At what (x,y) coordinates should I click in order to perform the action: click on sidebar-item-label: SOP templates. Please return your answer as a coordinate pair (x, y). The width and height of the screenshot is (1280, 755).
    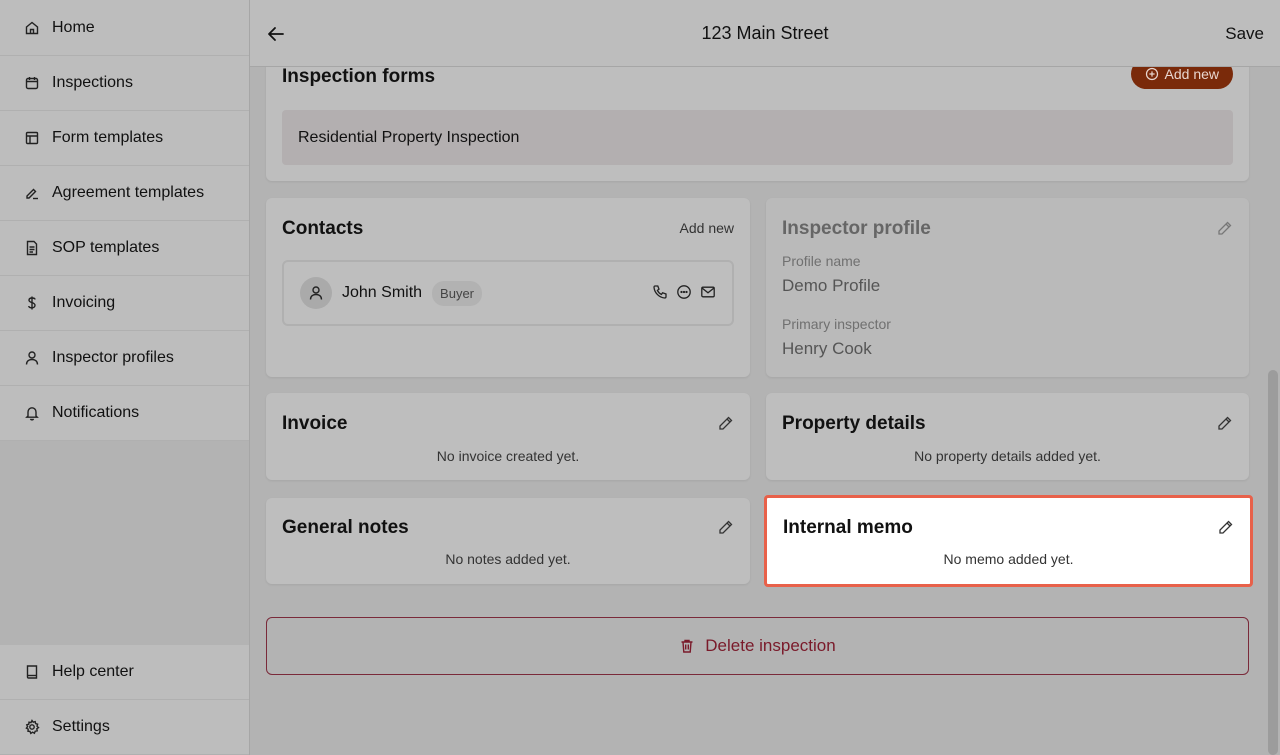
    Looking at the image, I should click on (106, 247).